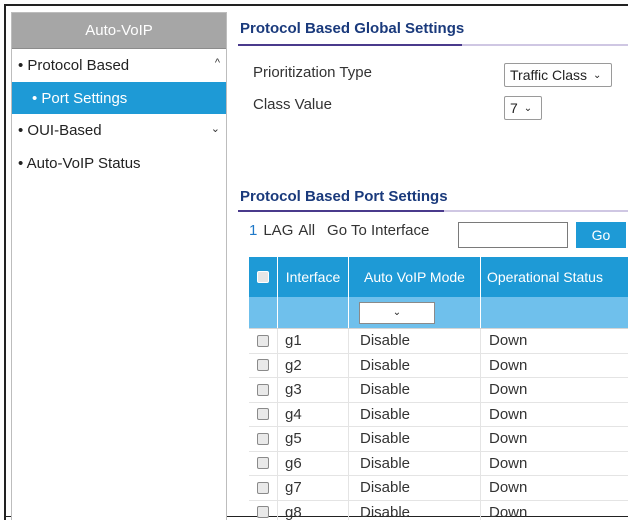 The image size is (628, 520). I want to click on table-row: g2 Disable Down, so click(438, 365).